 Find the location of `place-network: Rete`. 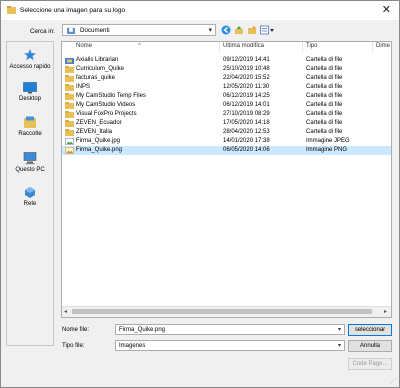

place-network: Rete is located at coordinates (30, 196).